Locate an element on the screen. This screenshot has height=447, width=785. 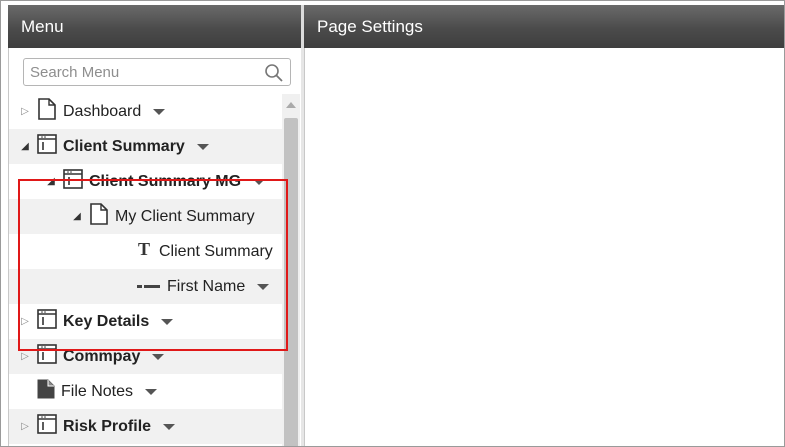
tree-item: ◢ My Client Summary is located at coordinates (145, 216).